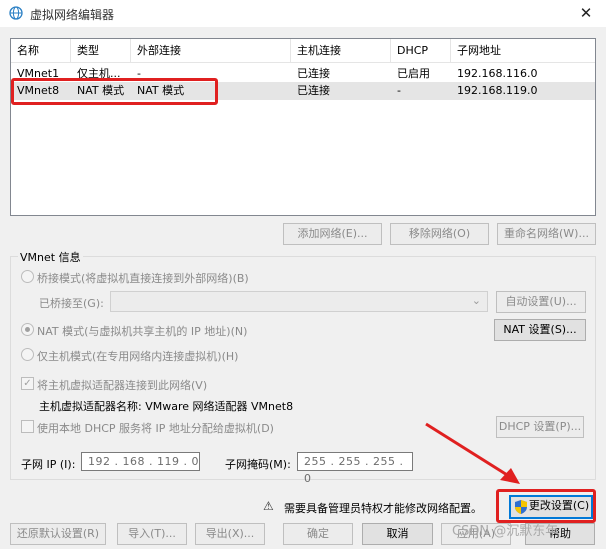 The width and height of the screenshot is (606, 549). What do you see at coordinates (268, 506) in the screenshot?
I see `warning-icon: ⚠` at bounding box center [268, 506].